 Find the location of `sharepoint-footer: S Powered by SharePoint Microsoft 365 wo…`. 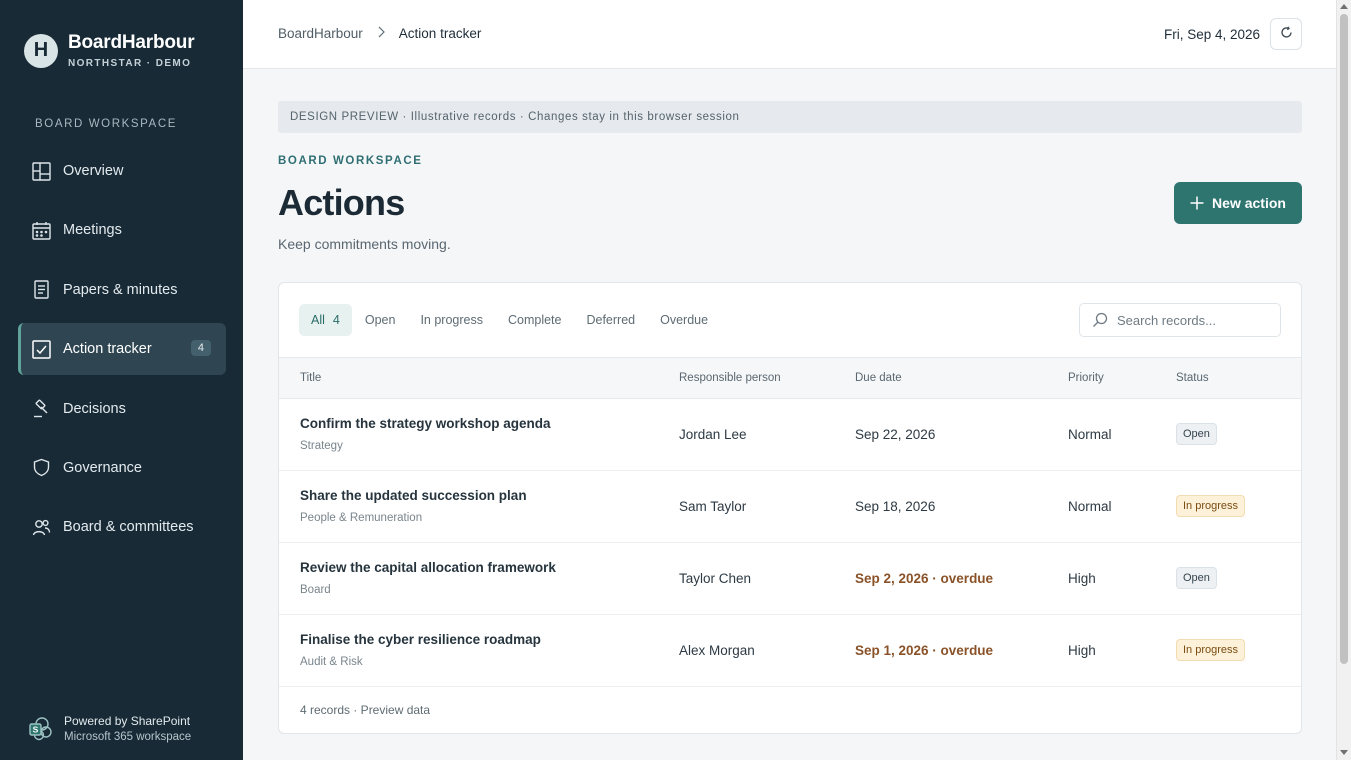

sharepoint-footer: S Powered by SharePoint Microsoft 365 wo… is located at coordinates (109, 728).